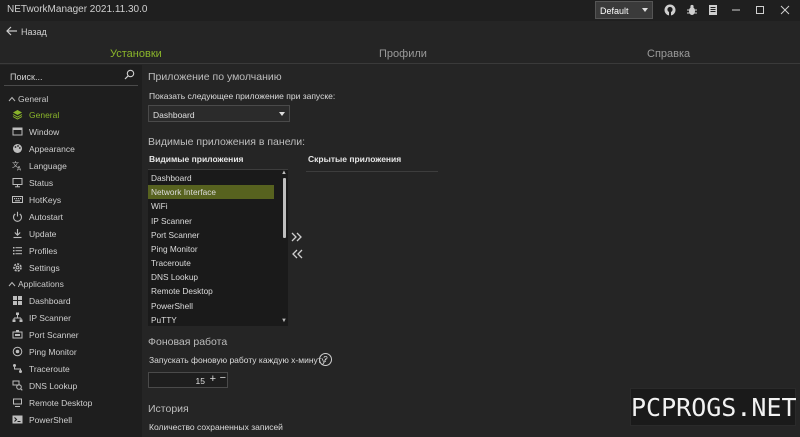 The width and height of the screenshot is (800, 437). Describe the element at coordinates (45, 200) in the screenshot. I see `sidebar-item-label: HotKeys` at that location.